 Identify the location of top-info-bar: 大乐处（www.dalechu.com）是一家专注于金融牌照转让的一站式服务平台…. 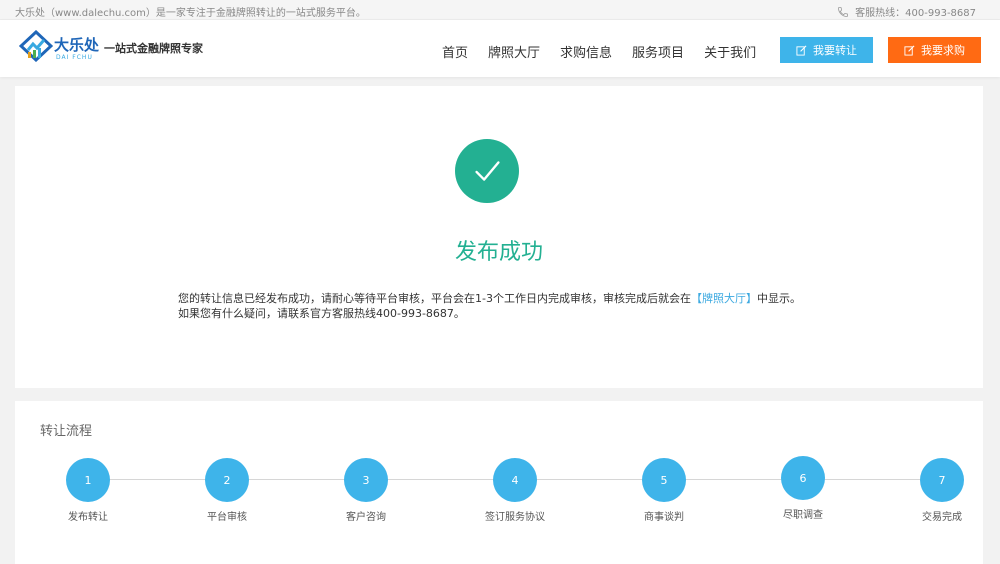
(500, 10).